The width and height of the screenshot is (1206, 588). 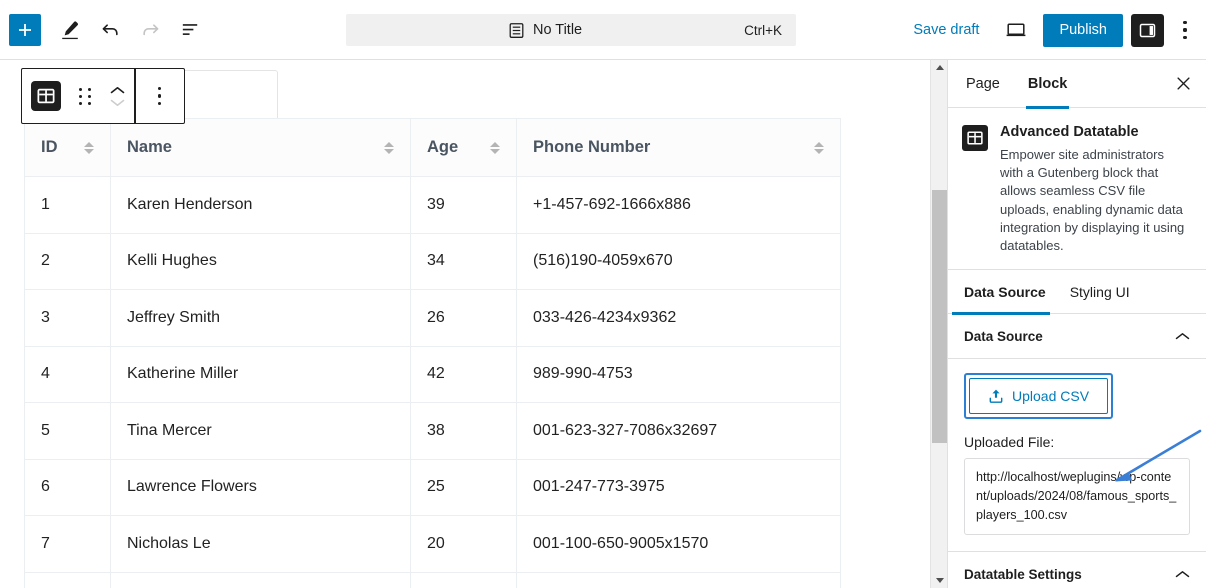 What do you see at coordinates (117, 96) in the screenshot?
I see `block-movers` at bounding box center [117, 96].